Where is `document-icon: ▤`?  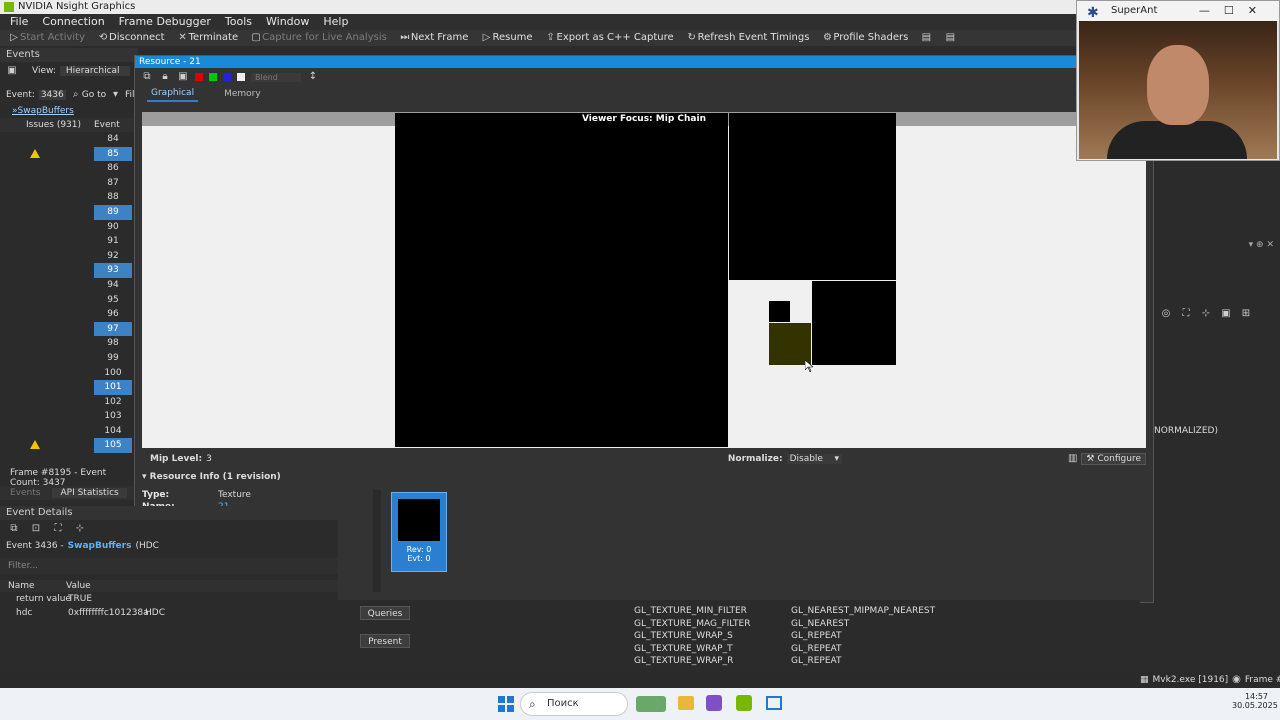
document-icon: ▤ is located at coordinates (926, 38).